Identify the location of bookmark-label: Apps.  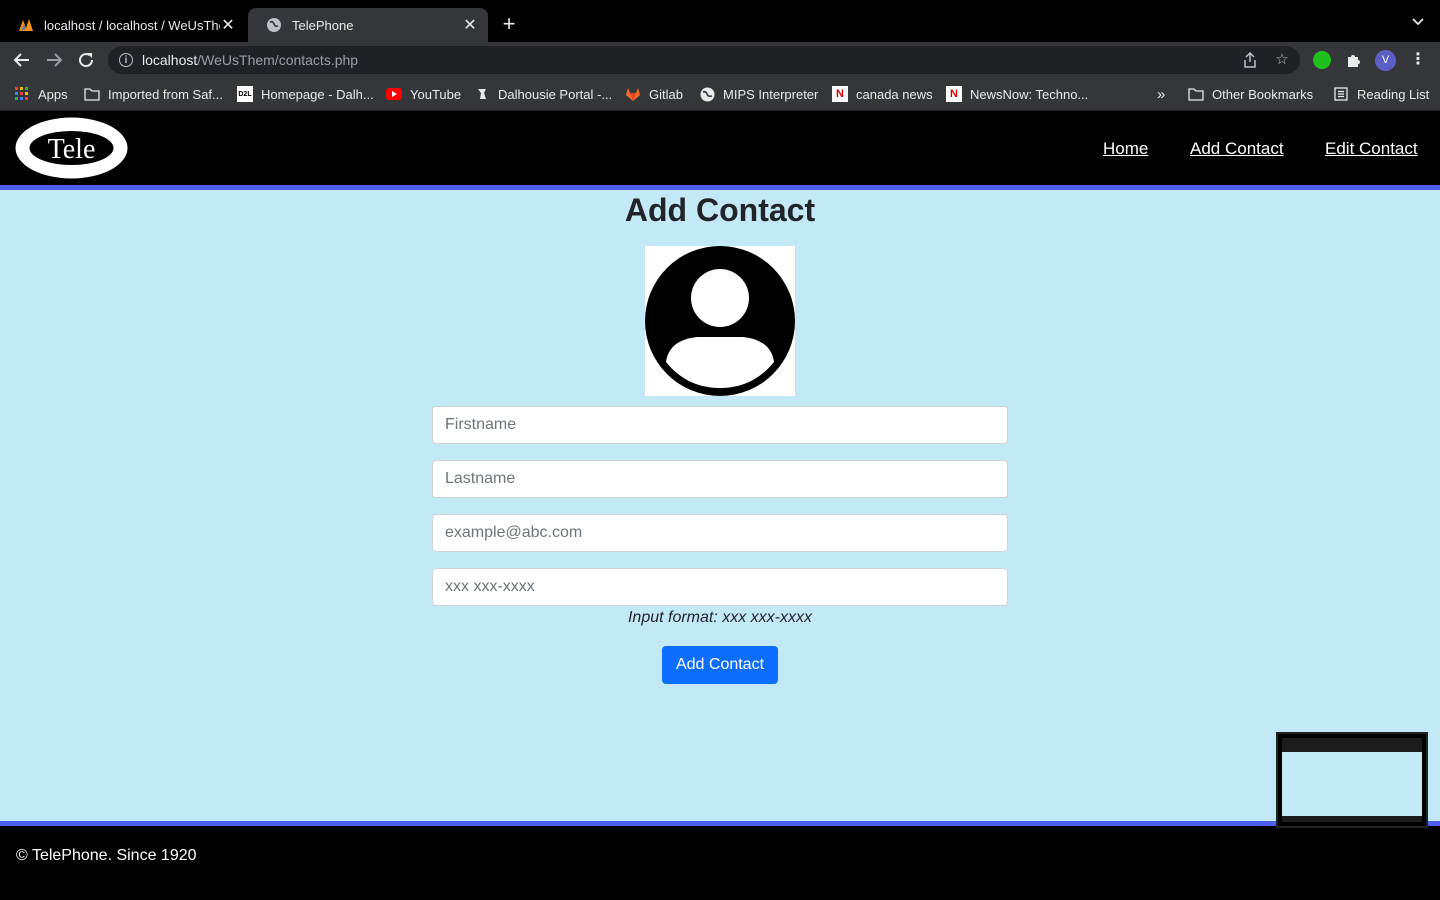
(53, 94).